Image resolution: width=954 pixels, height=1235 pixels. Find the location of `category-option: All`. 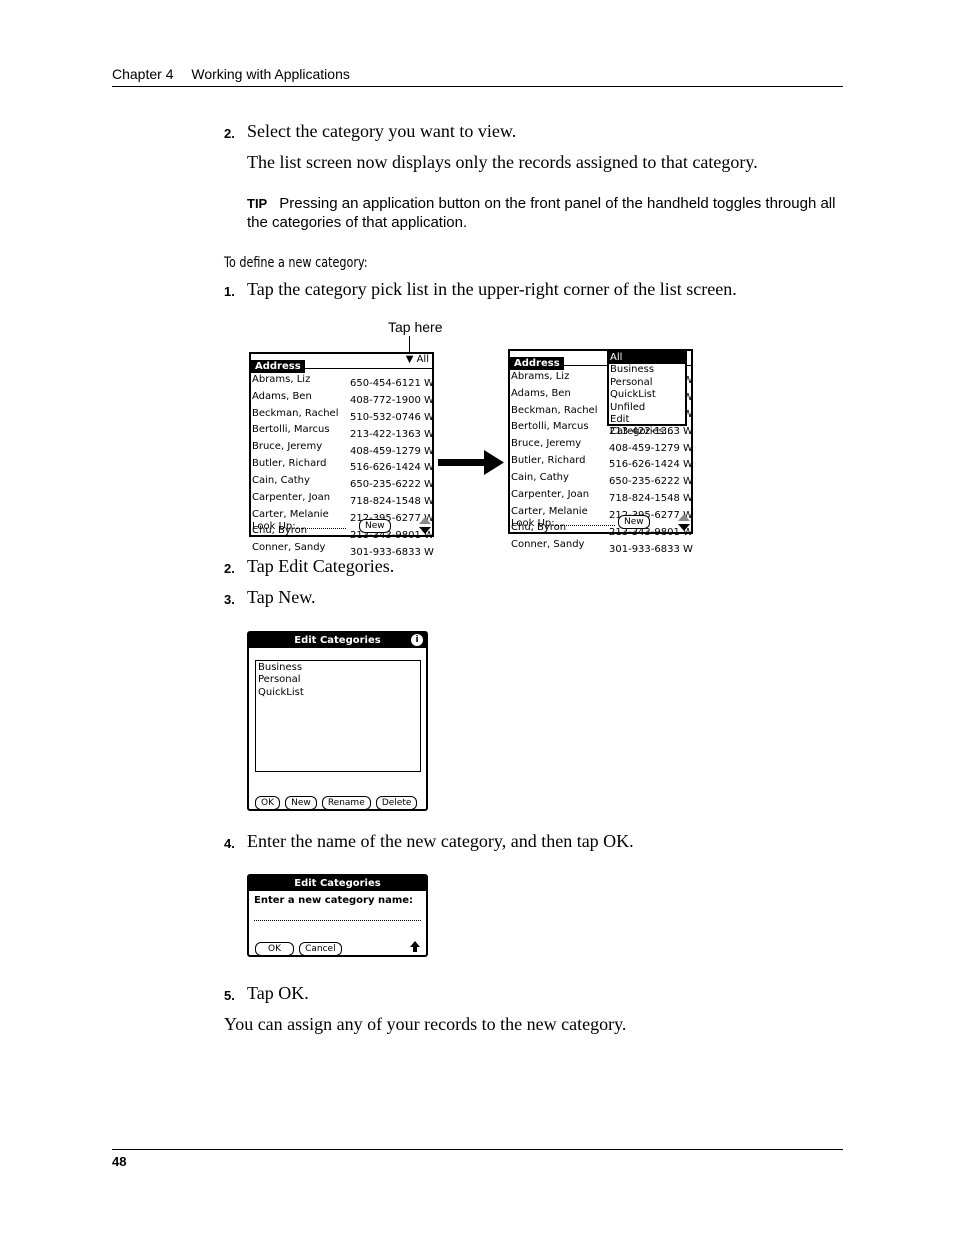

category-option: All is located at coordinates (647, 358).